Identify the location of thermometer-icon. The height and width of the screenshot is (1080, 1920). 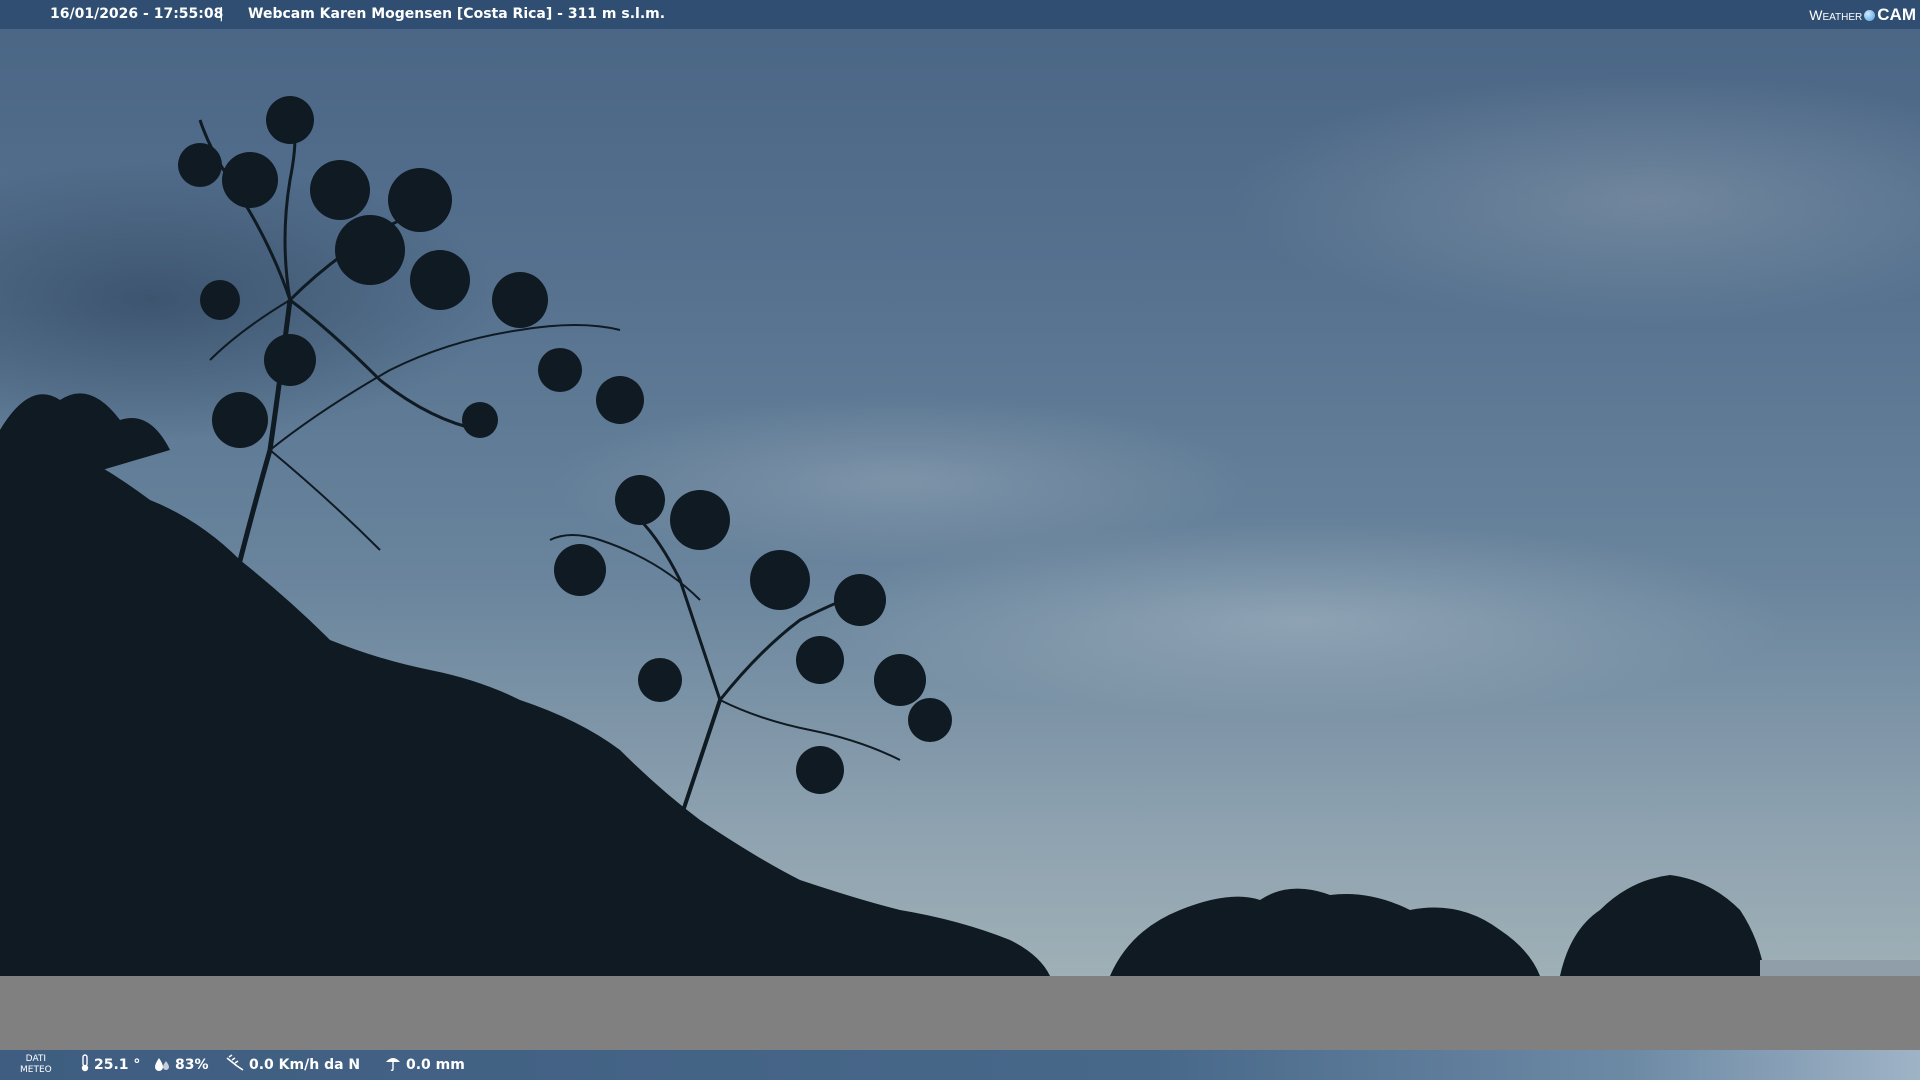
(85, 1063).